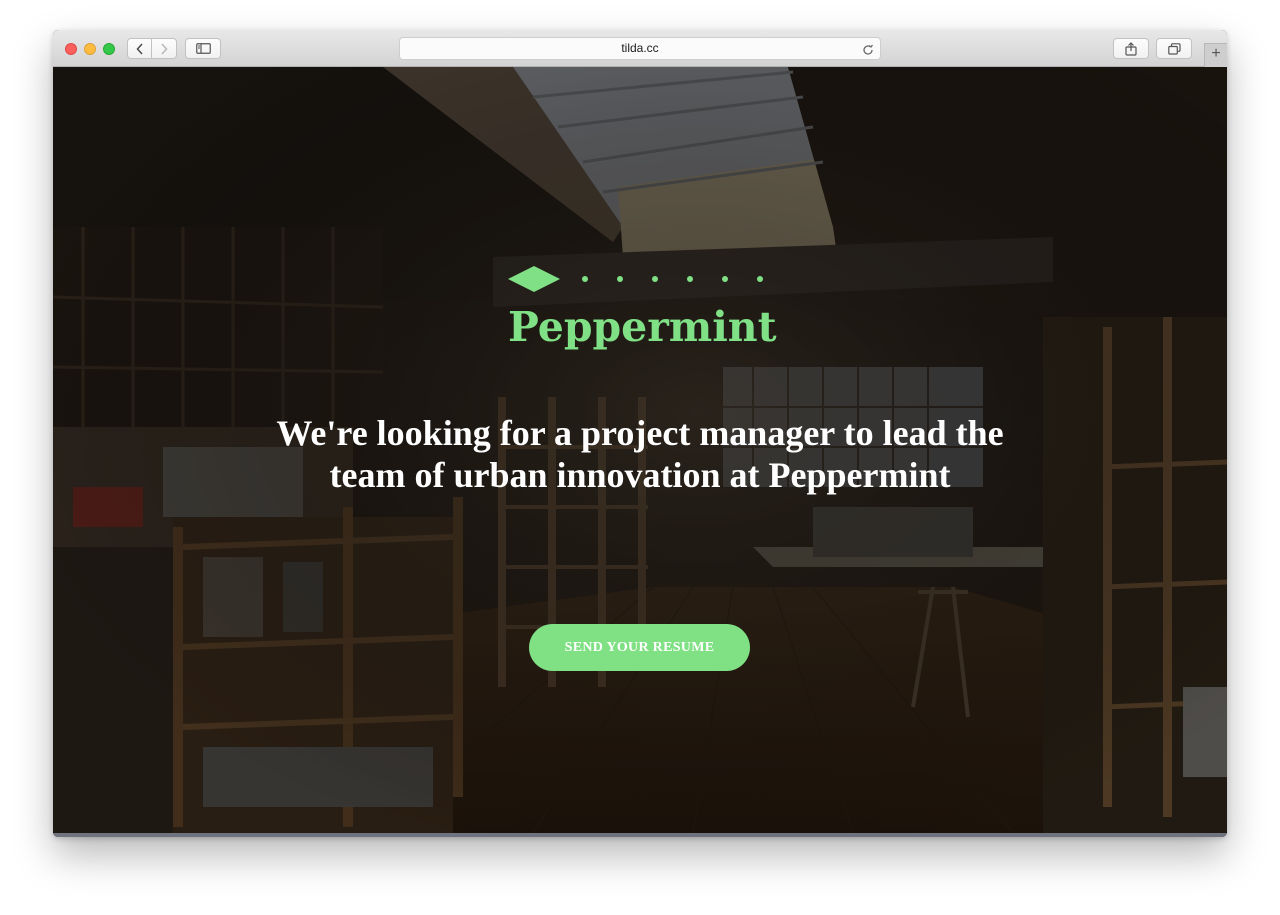 The image size is (1280, 915). I want to click on tabs-overview-button, so click(1174, 48).